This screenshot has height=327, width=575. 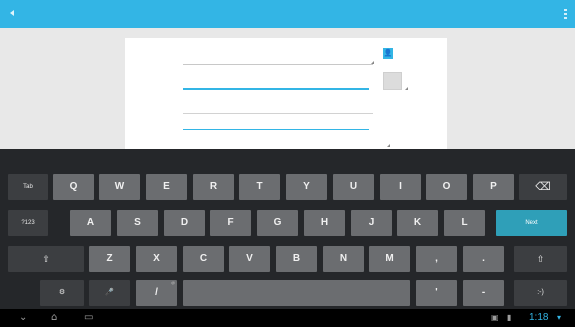 I want to click on key-slash-label: /, so click(x=156, y=292).